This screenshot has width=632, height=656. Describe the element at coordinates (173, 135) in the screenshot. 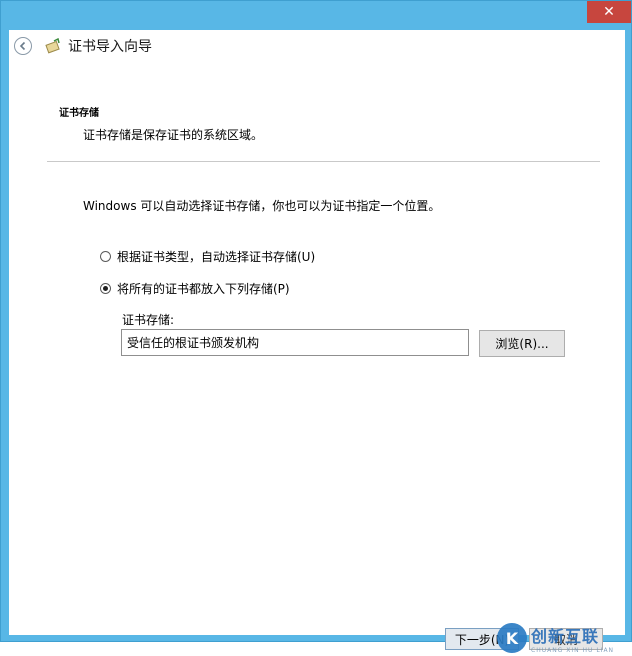

I see `page-description: 证书存储是保存证书的系统区域。` at that location.